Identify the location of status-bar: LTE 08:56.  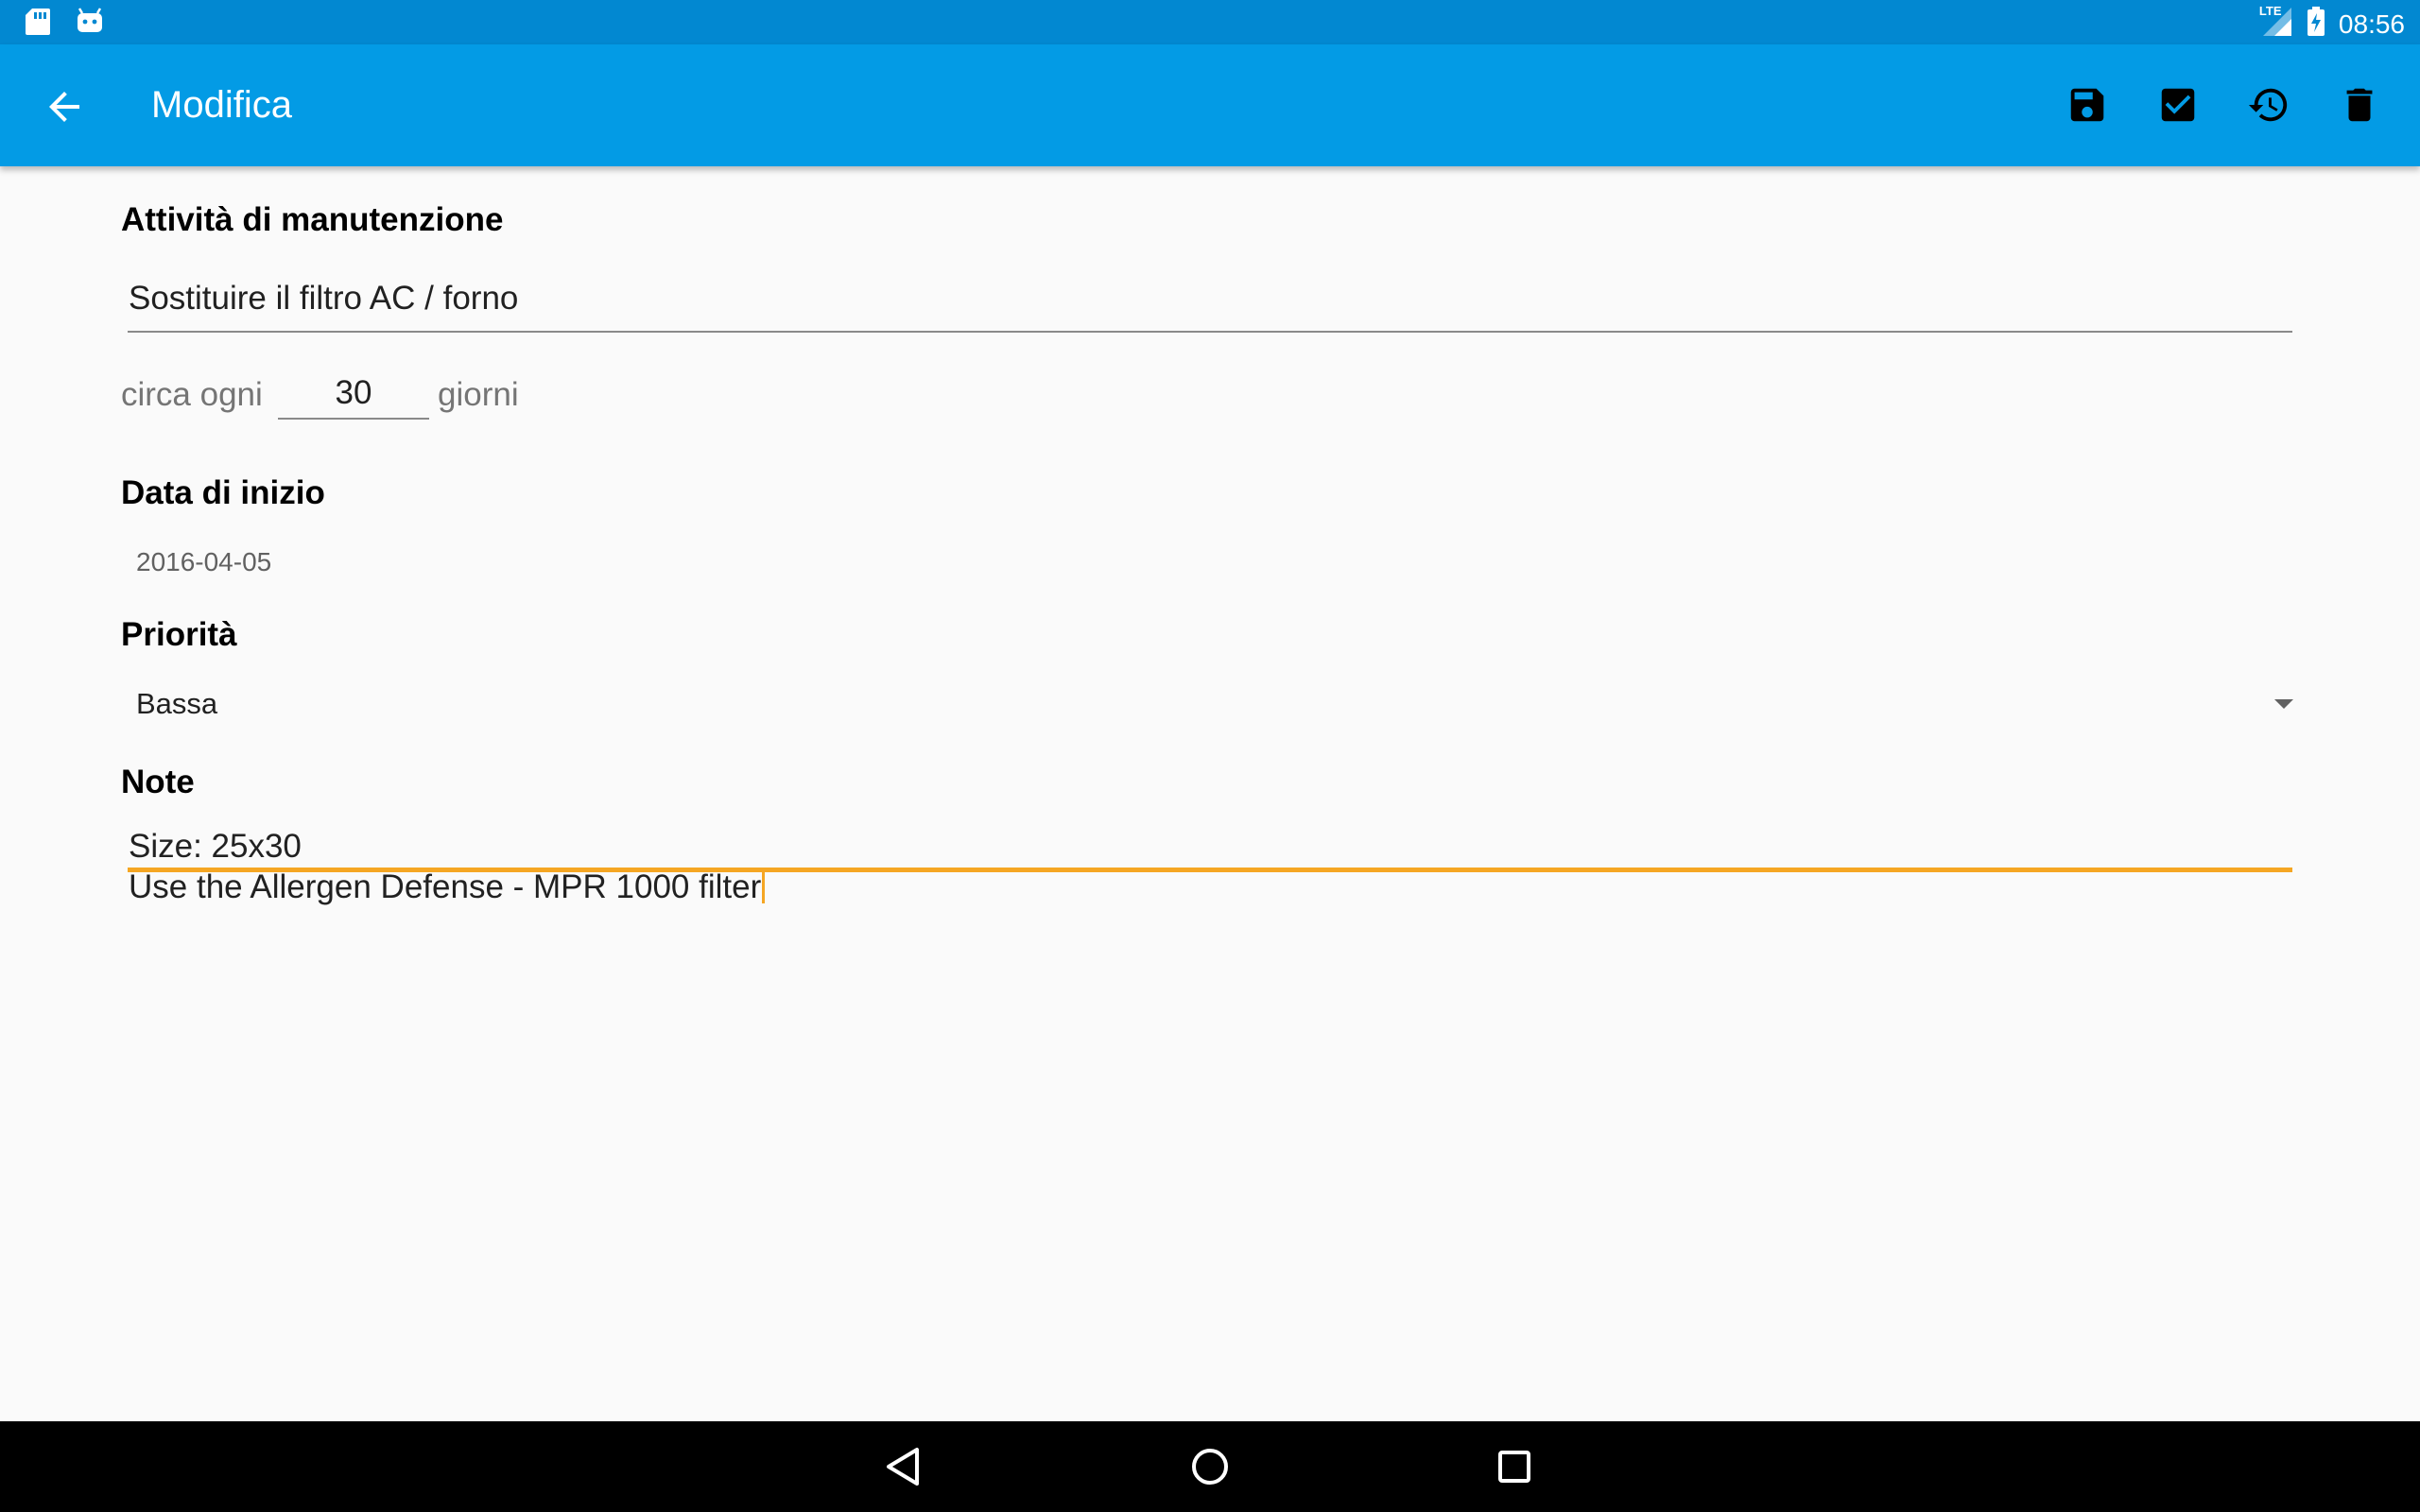
(1210, 22).